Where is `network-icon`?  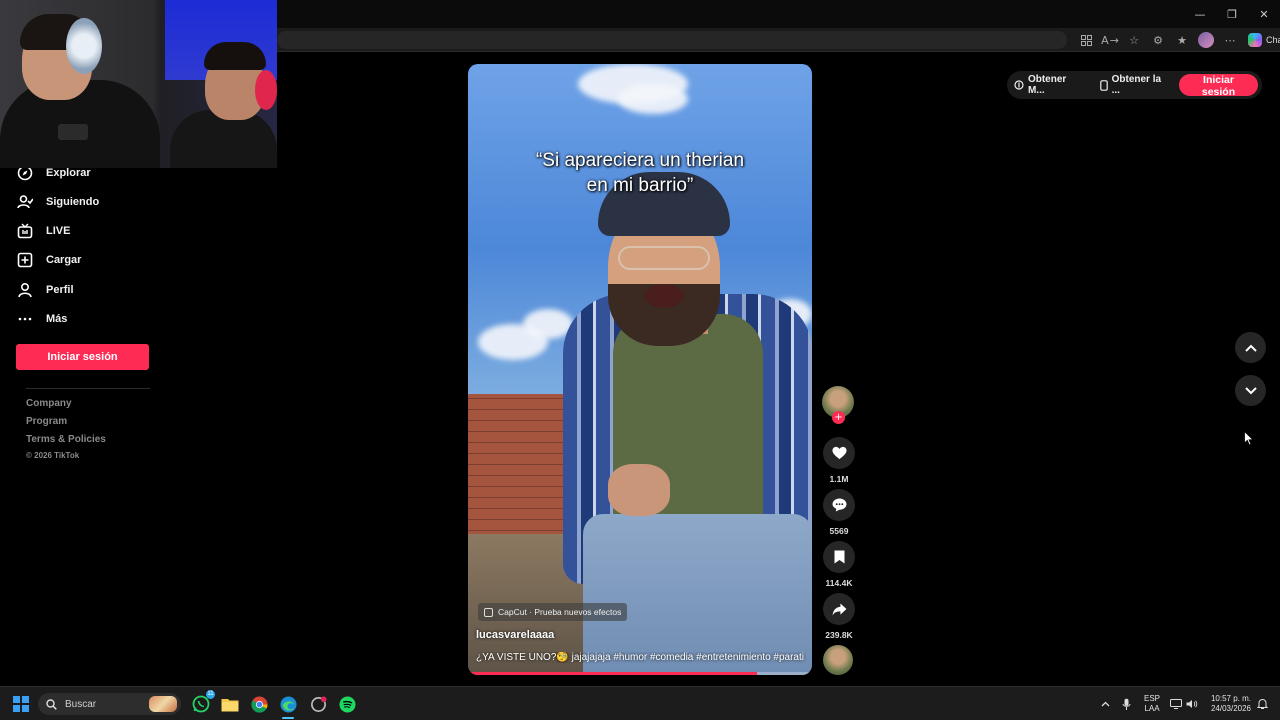
network-icon is located at coordinates (1176, 704).